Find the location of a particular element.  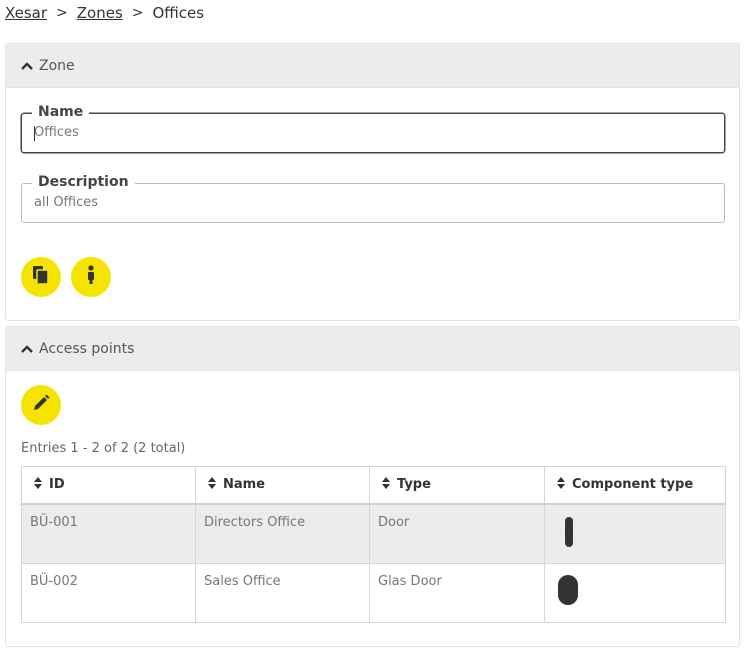

description-field-label: Description is located at coordinates (83, 182).